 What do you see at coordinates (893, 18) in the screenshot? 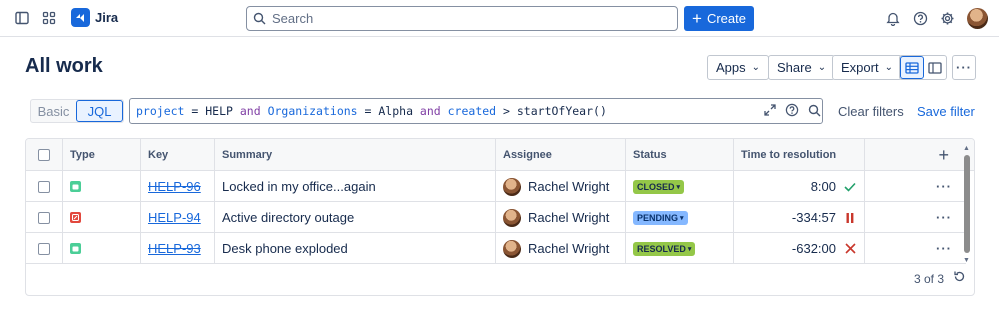
I see `notifications-bell-icon` at bounding box center [893, 18].